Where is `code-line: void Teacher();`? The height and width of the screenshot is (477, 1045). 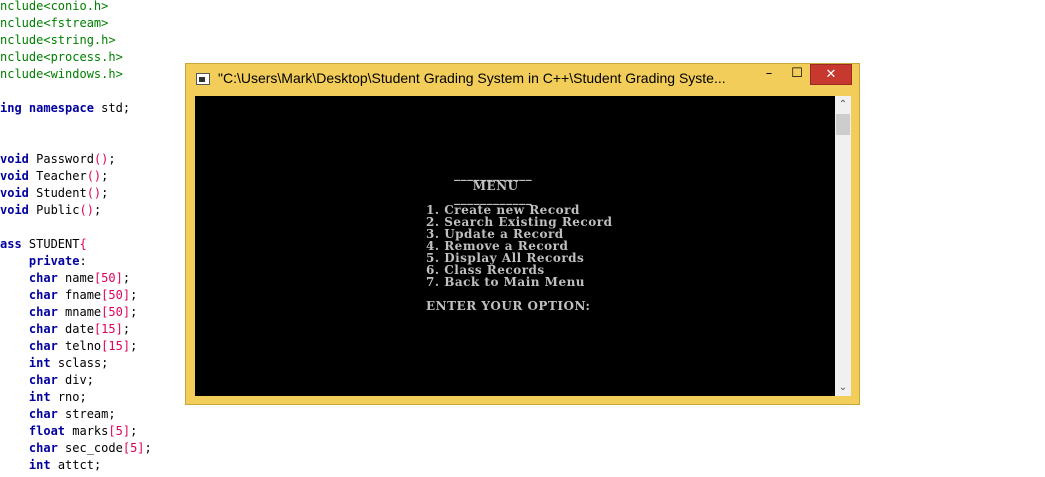
code-line: void Teacher(); is located at coordinates (54, 176).